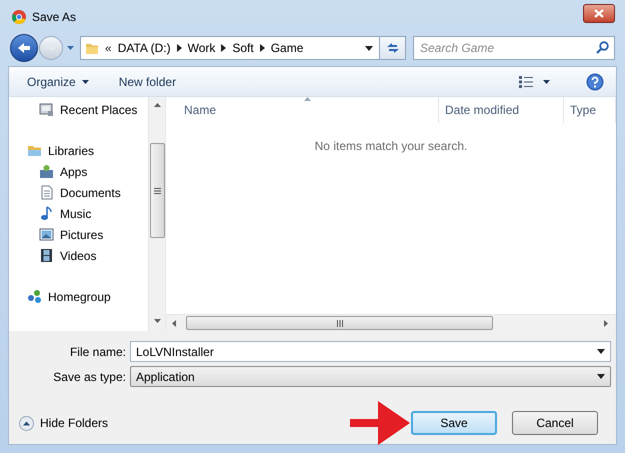 Image resolution: width=625 pixels, height=453 pixels. I want to click on breadcrumb-item: Soft, so click(243, 48).